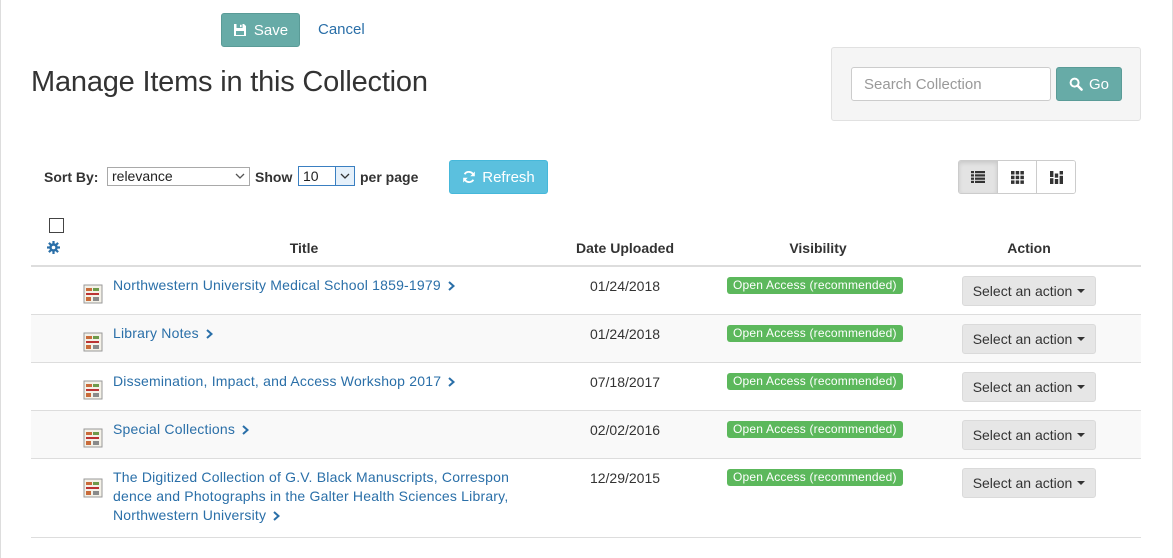  What do you see at coordinates (625, 430) in the screenshot?
I see `item-date-uploaded: 02/02/2016` at bounding box center [625, 430].